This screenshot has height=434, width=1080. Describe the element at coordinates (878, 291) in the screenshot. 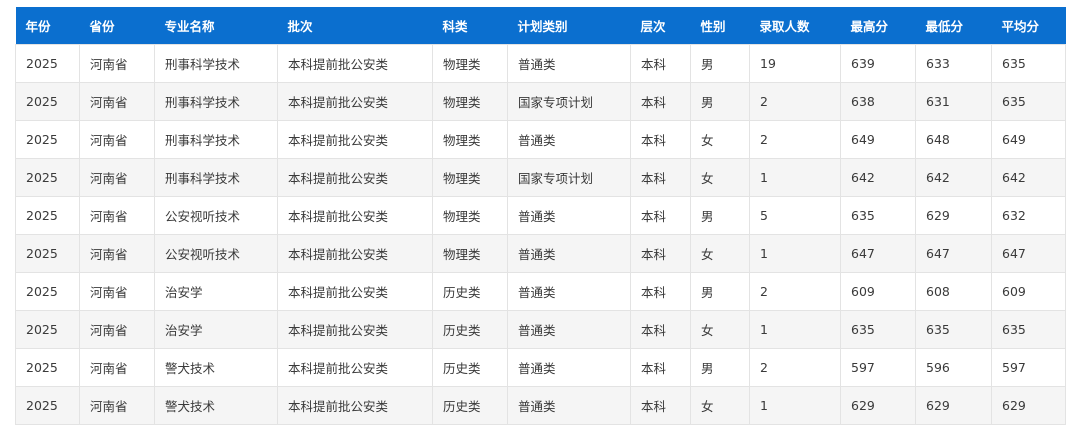

I see `cell-highest-score: 609` at that location.